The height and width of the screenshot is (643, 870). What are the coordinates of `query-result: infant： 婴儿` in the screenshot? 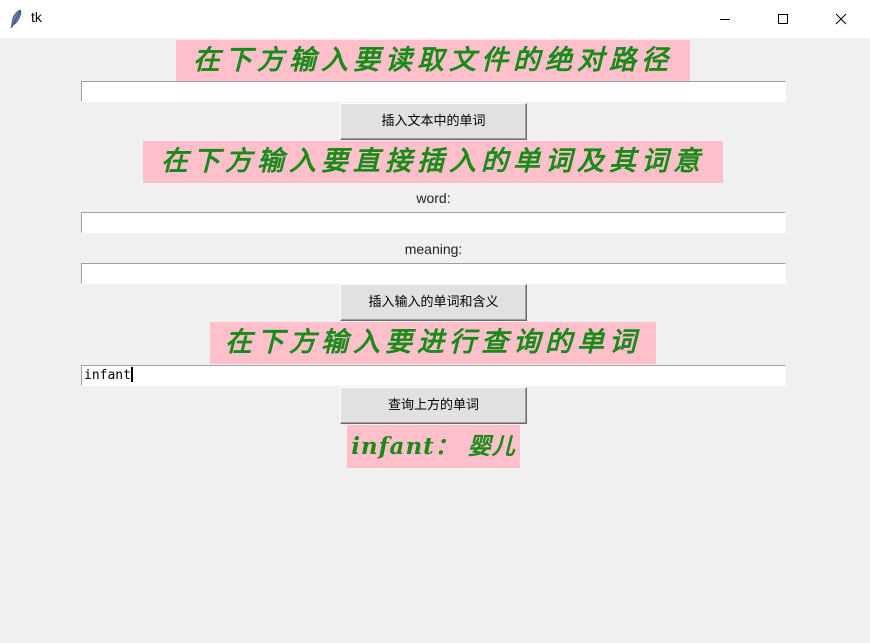 It's located at (433, 446).